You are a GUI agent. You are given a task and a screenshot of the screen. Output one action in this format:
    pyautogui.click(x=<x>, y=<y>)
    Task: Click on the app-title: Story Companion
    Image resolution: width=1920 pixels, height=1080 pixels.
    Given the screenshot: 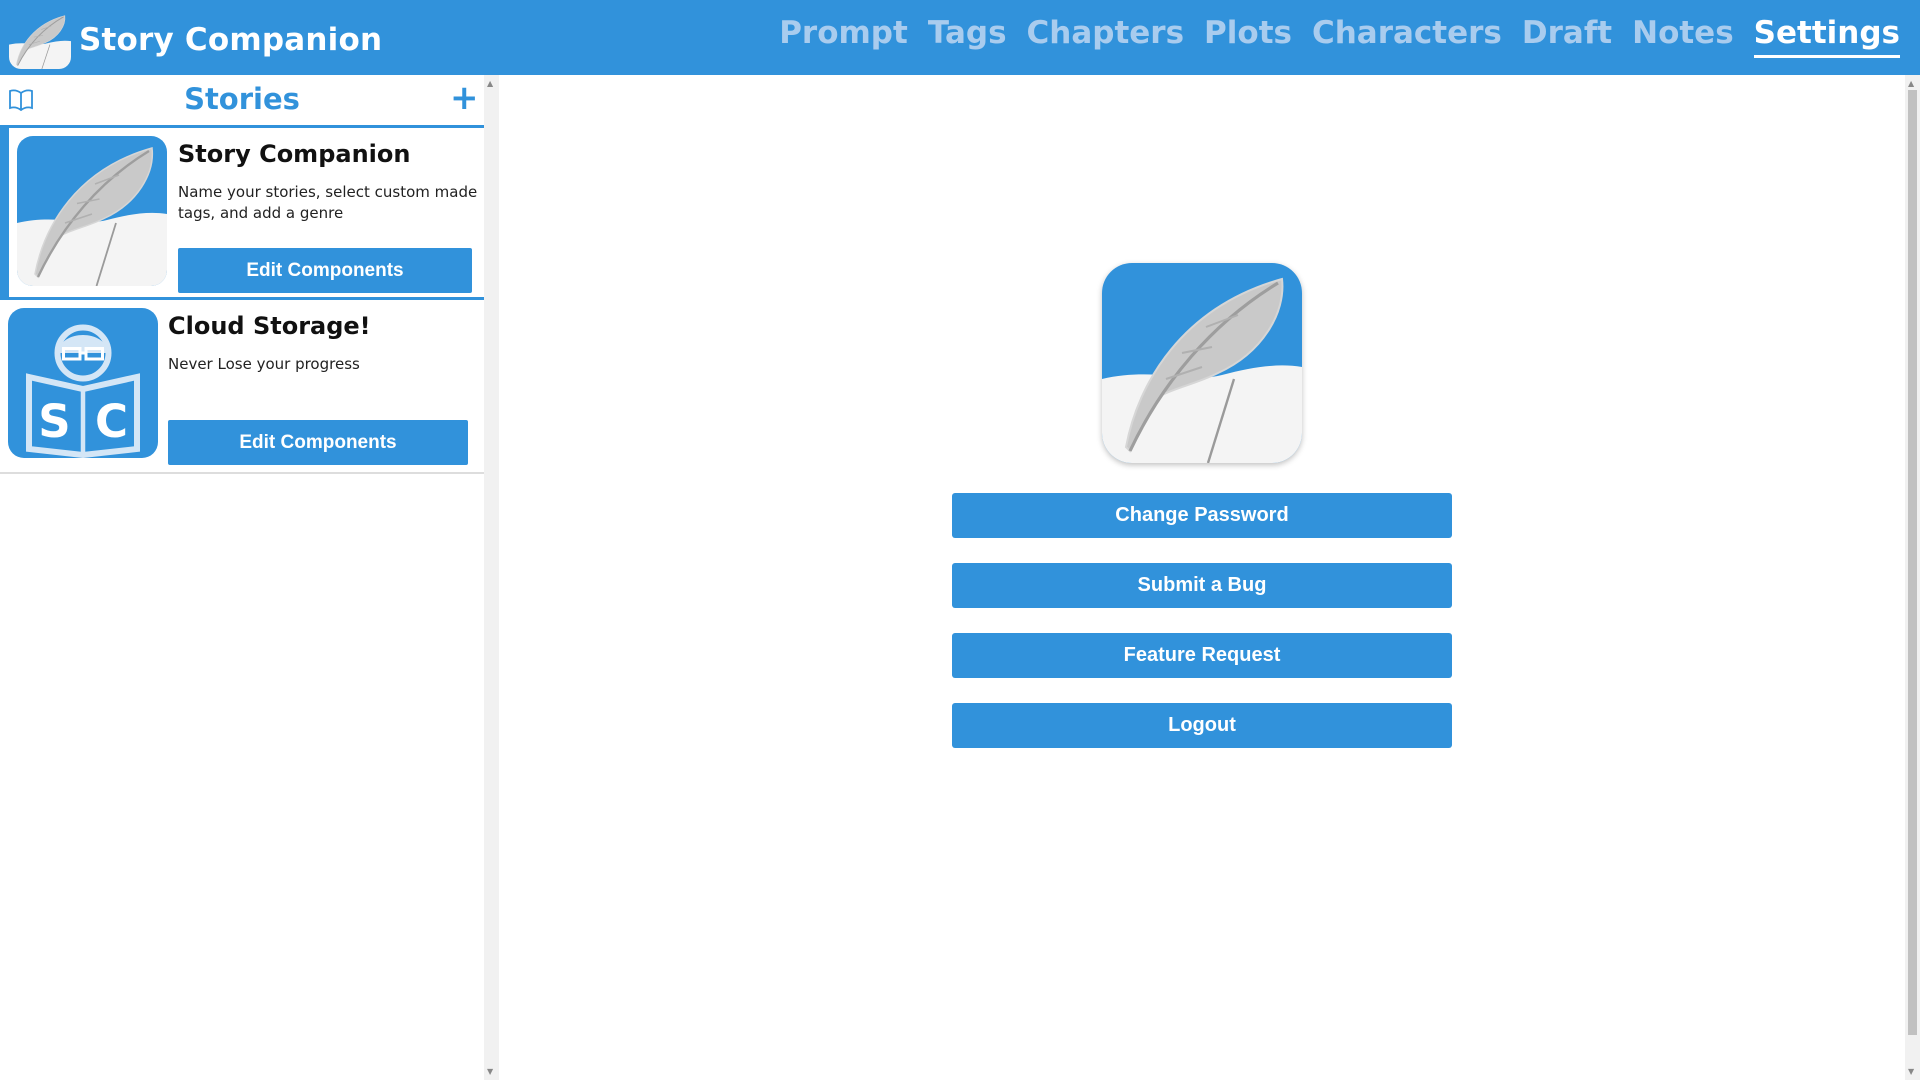 What is the action you would take?
    pyautogui.click(x=231, y=40)
    